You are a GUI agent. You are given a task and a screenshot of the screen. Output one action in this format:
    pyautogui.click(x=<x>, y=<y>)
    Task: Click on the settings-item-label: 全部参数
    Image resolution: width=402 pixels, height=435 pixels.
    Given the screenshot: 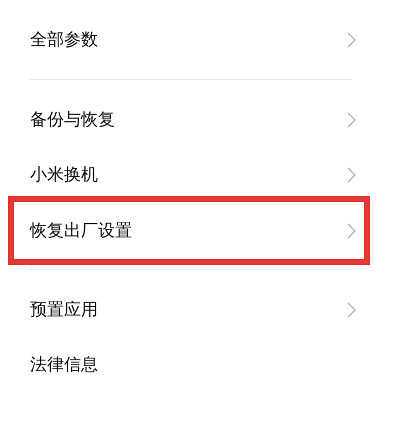 What is the action you would take?
    pyautogui.click(x=64, y=40)
    